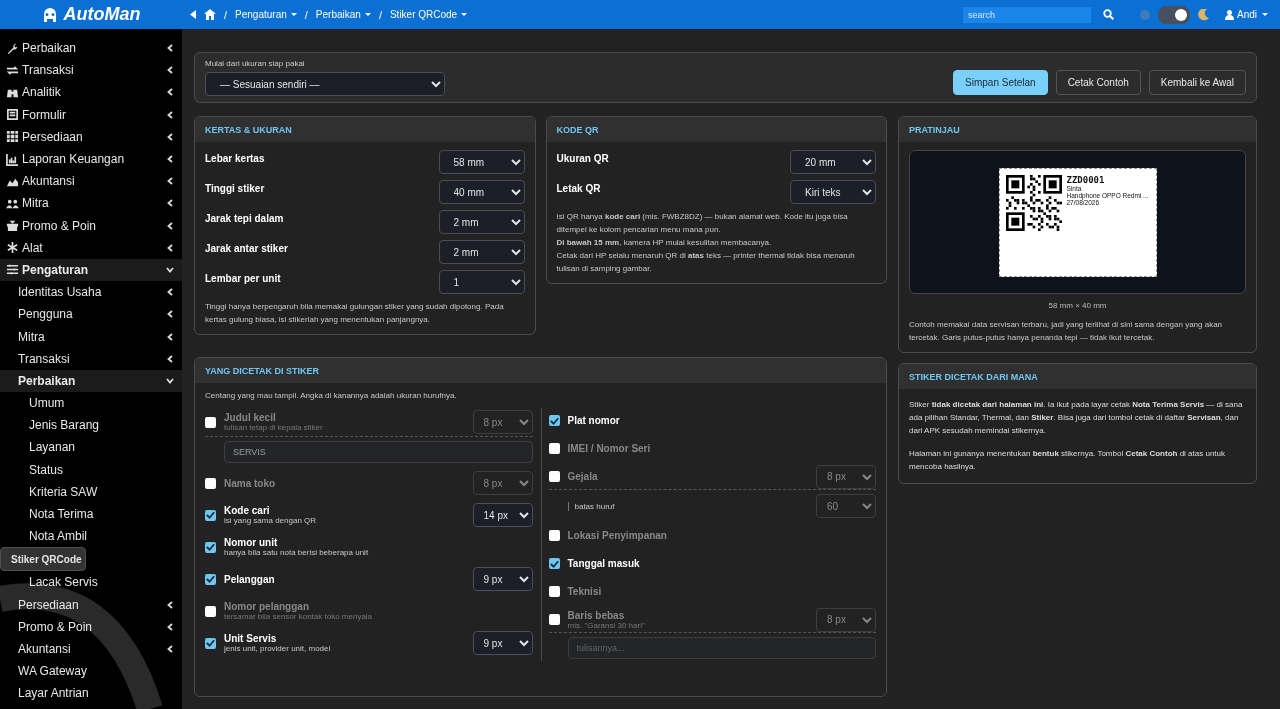 This screenshot has width=1280, height=709. What do you see at coordinates (481, 282) in the screenshot?
I see `setting-select: 1` at bounding box center [481, 282].